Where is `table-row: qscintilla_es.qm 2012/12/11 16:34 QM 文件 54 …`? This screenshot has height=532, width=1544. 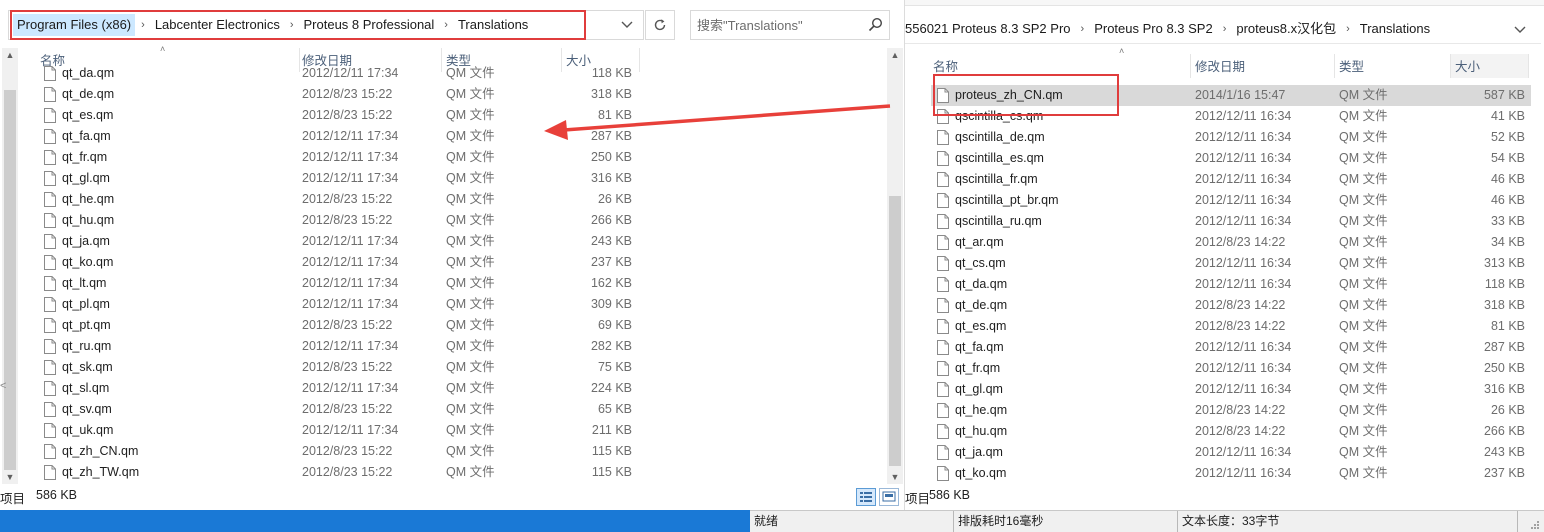 table-row: qscintilla_es.qm 2012/12/11 16:34 QM 文件 54 … is located at coordinates (1231, 158).